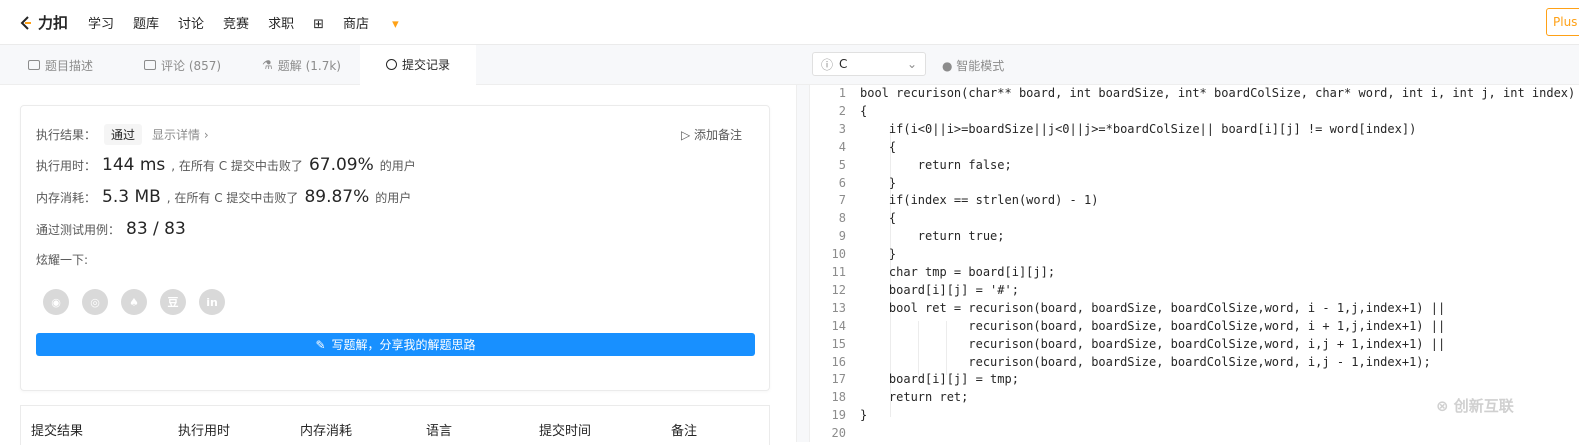 The image size is (1579, 445). I want to click on col-time: 提交时间, so click(565, 431).